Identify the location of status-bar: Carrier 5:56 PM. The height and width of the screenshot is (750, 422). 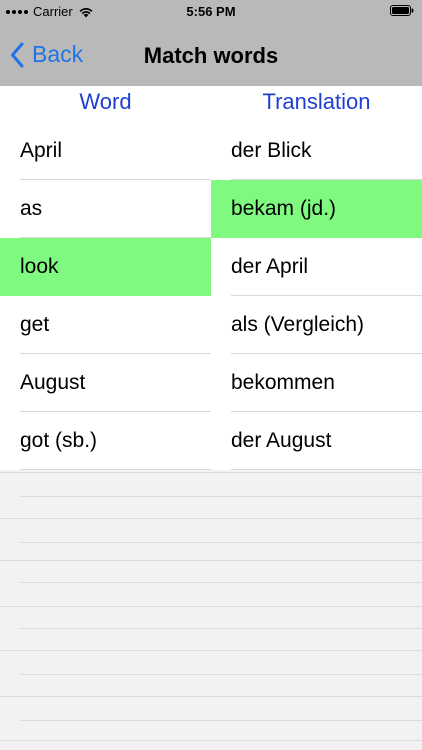
(211, 11).